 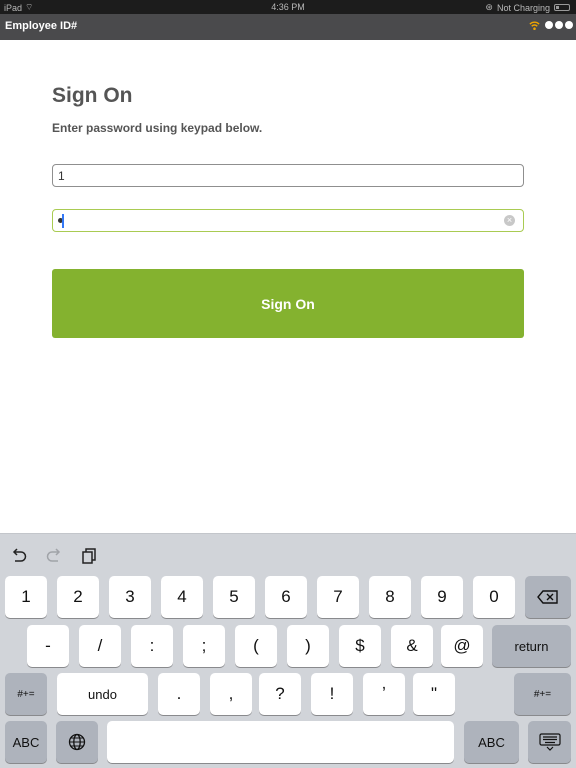 What do you see at coordinates (288, 175) in the screenshot?
I see `employee-id-field: 1` at bounding box center [288, 175].